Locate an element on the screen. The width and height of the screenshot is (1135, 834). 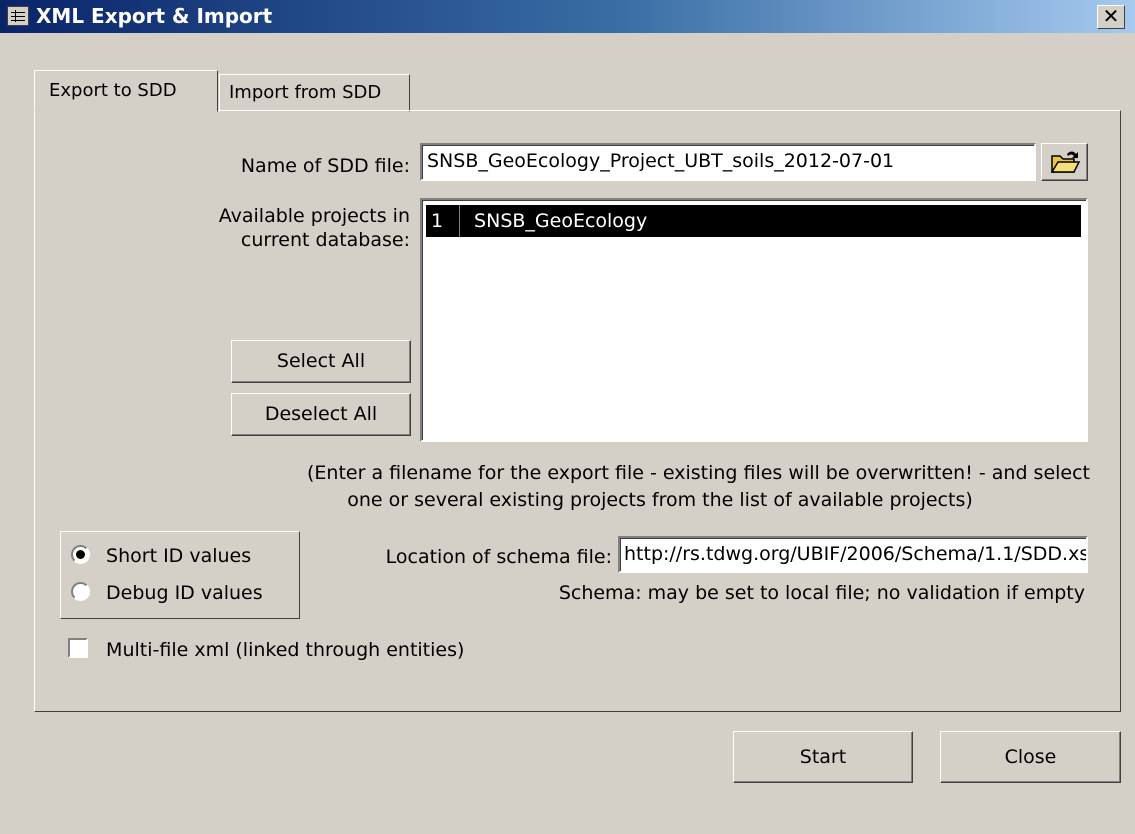
close-button: Close is located at coordinates (1030, 757).